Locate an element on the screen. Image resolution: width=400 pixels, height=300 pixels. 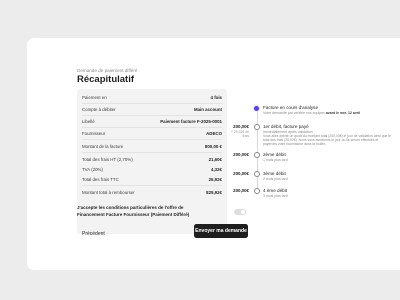
row-value: 800,00 € is located at coordinates (213, 146).